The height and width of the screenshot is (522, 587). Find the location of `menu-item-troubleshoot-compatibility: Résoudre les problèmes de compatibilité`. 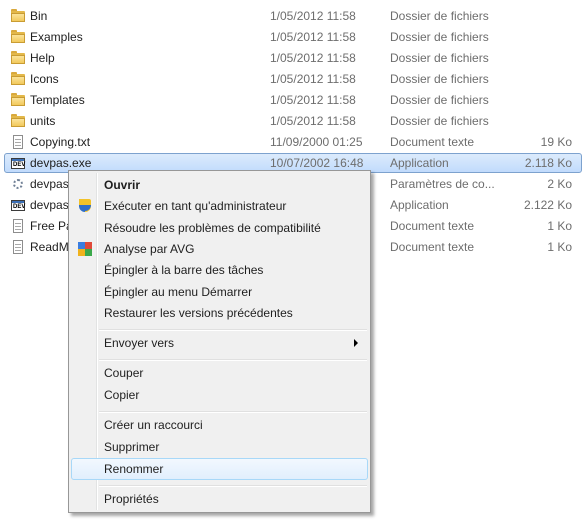

menu-item-troubleshoot-compatibility: Résoudre les problèmes de compatibilité is located at coordinates (219, 228).